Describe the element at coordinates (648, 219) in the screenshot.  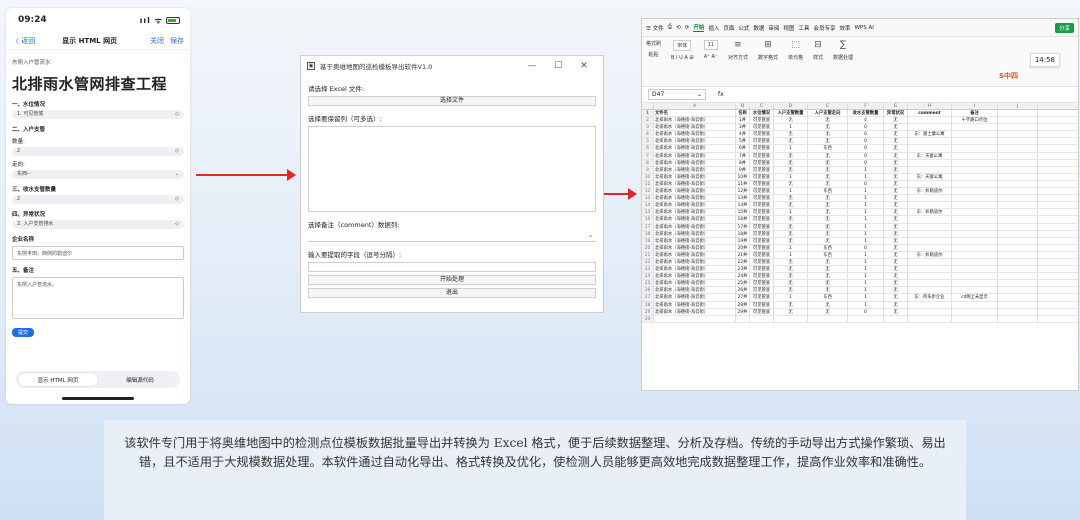
I see `row-number: 16` at that location.